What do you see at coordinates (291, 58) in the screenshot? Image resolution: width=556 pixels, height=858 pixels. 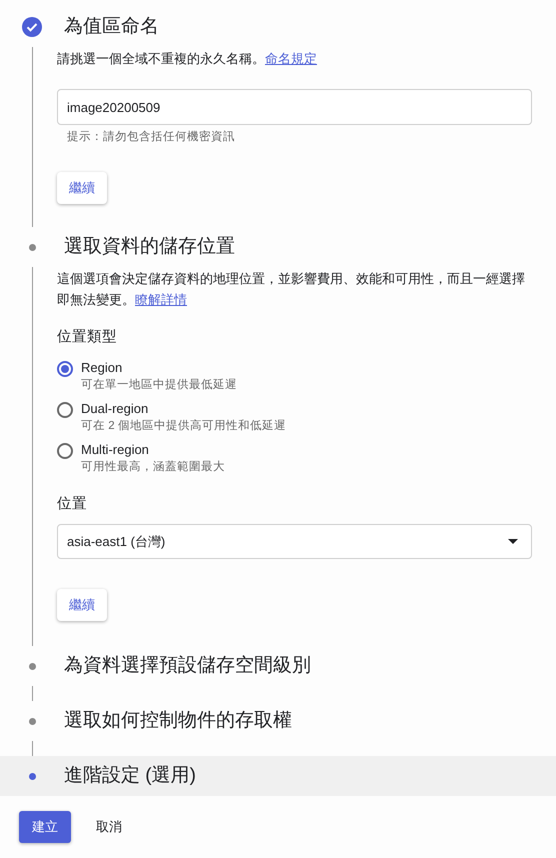 I see `learn-more-link: 命名規定` at bounding box center [291, 58].